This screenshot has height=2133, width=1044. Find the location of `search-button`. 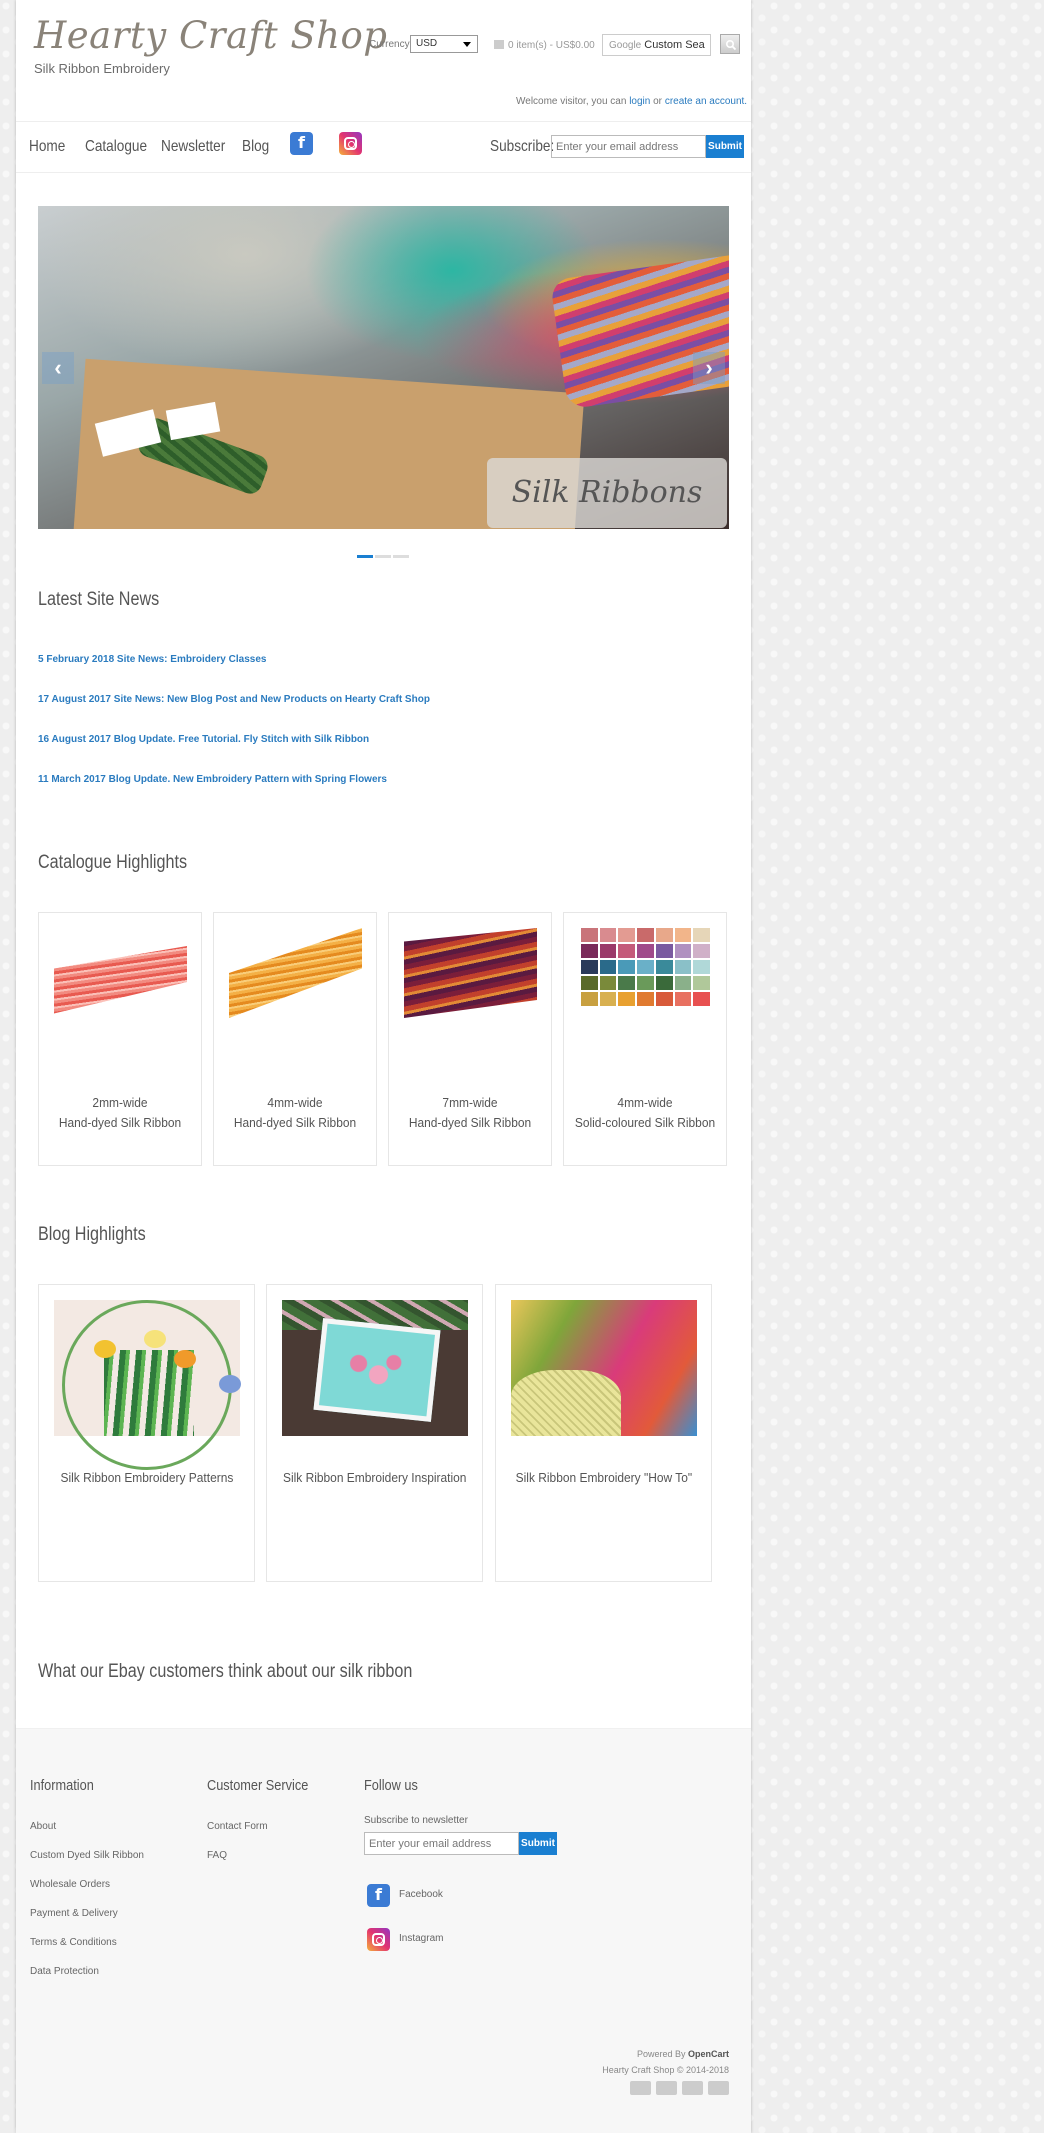

search-button is located at coordinates (730, 44).